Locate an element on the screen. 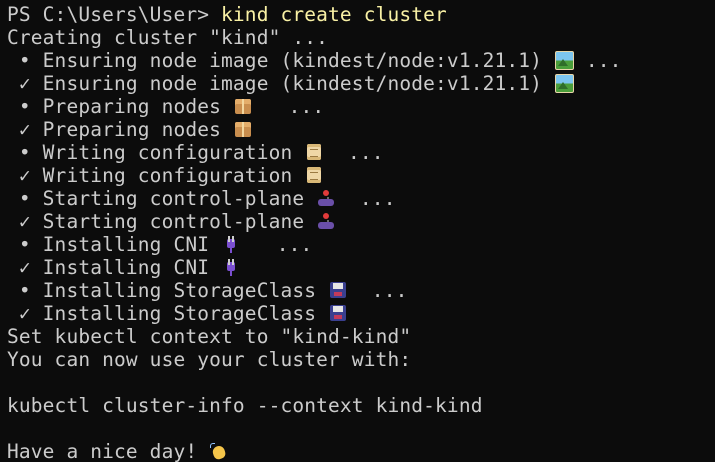  prompt: PS C:\Users\User> is located at coordinates (114, 14).